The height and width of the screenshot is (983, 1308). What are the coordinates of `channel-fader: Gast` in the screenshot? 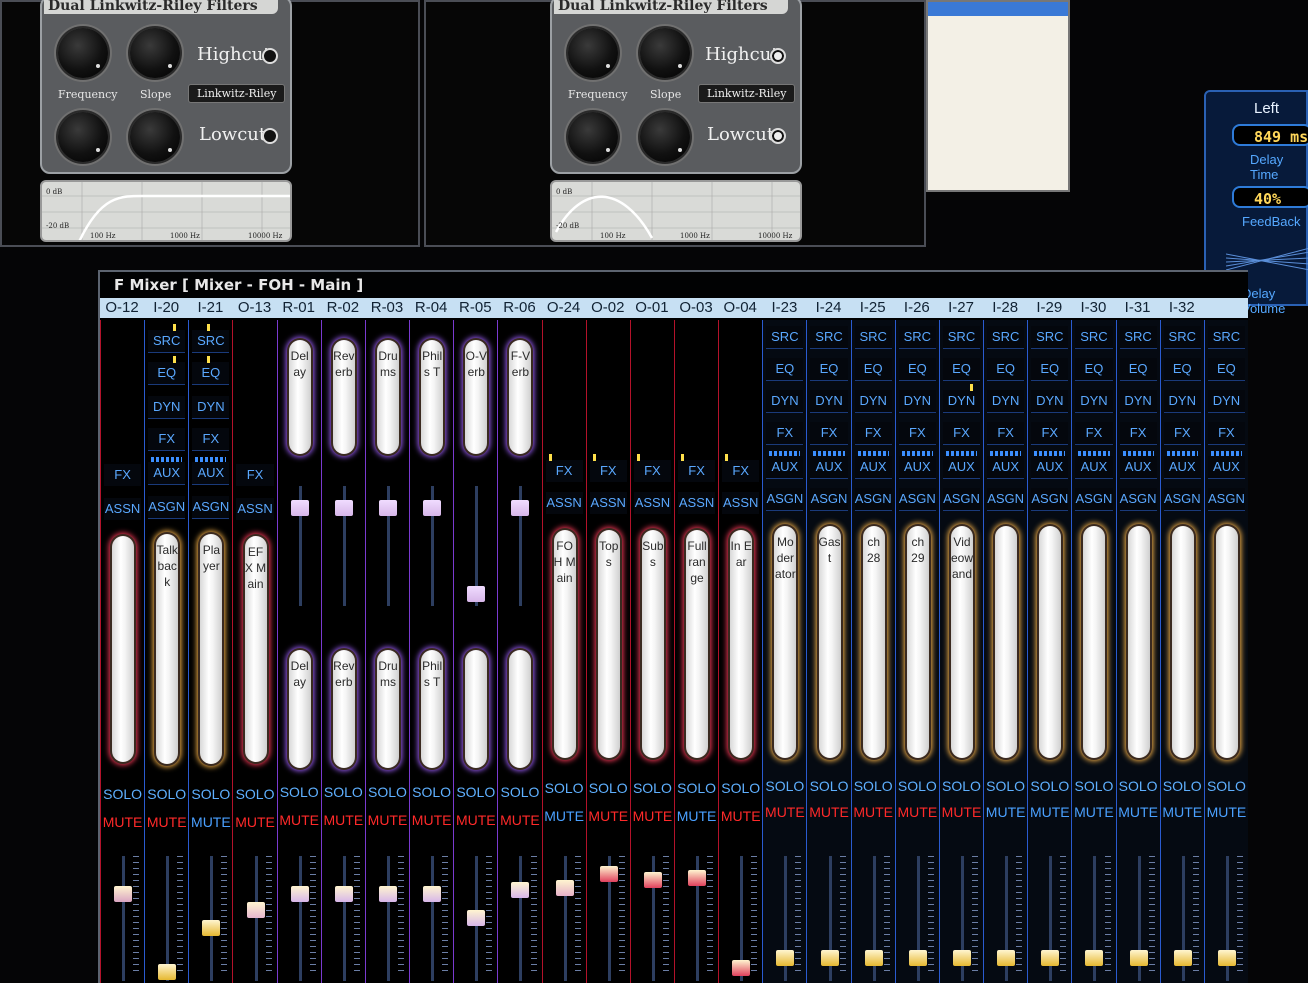 It's located at (829, 642).